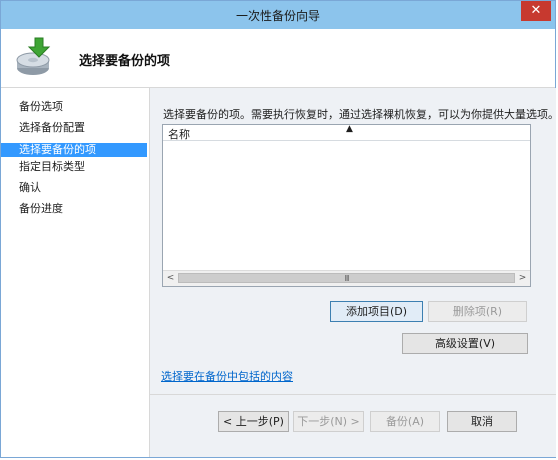 The height and width of the screenshot is (460, 558). Describe the element at coordinates (74, 209) in the screenshot. I see `nav-step-progress: 备份进度` at that location.